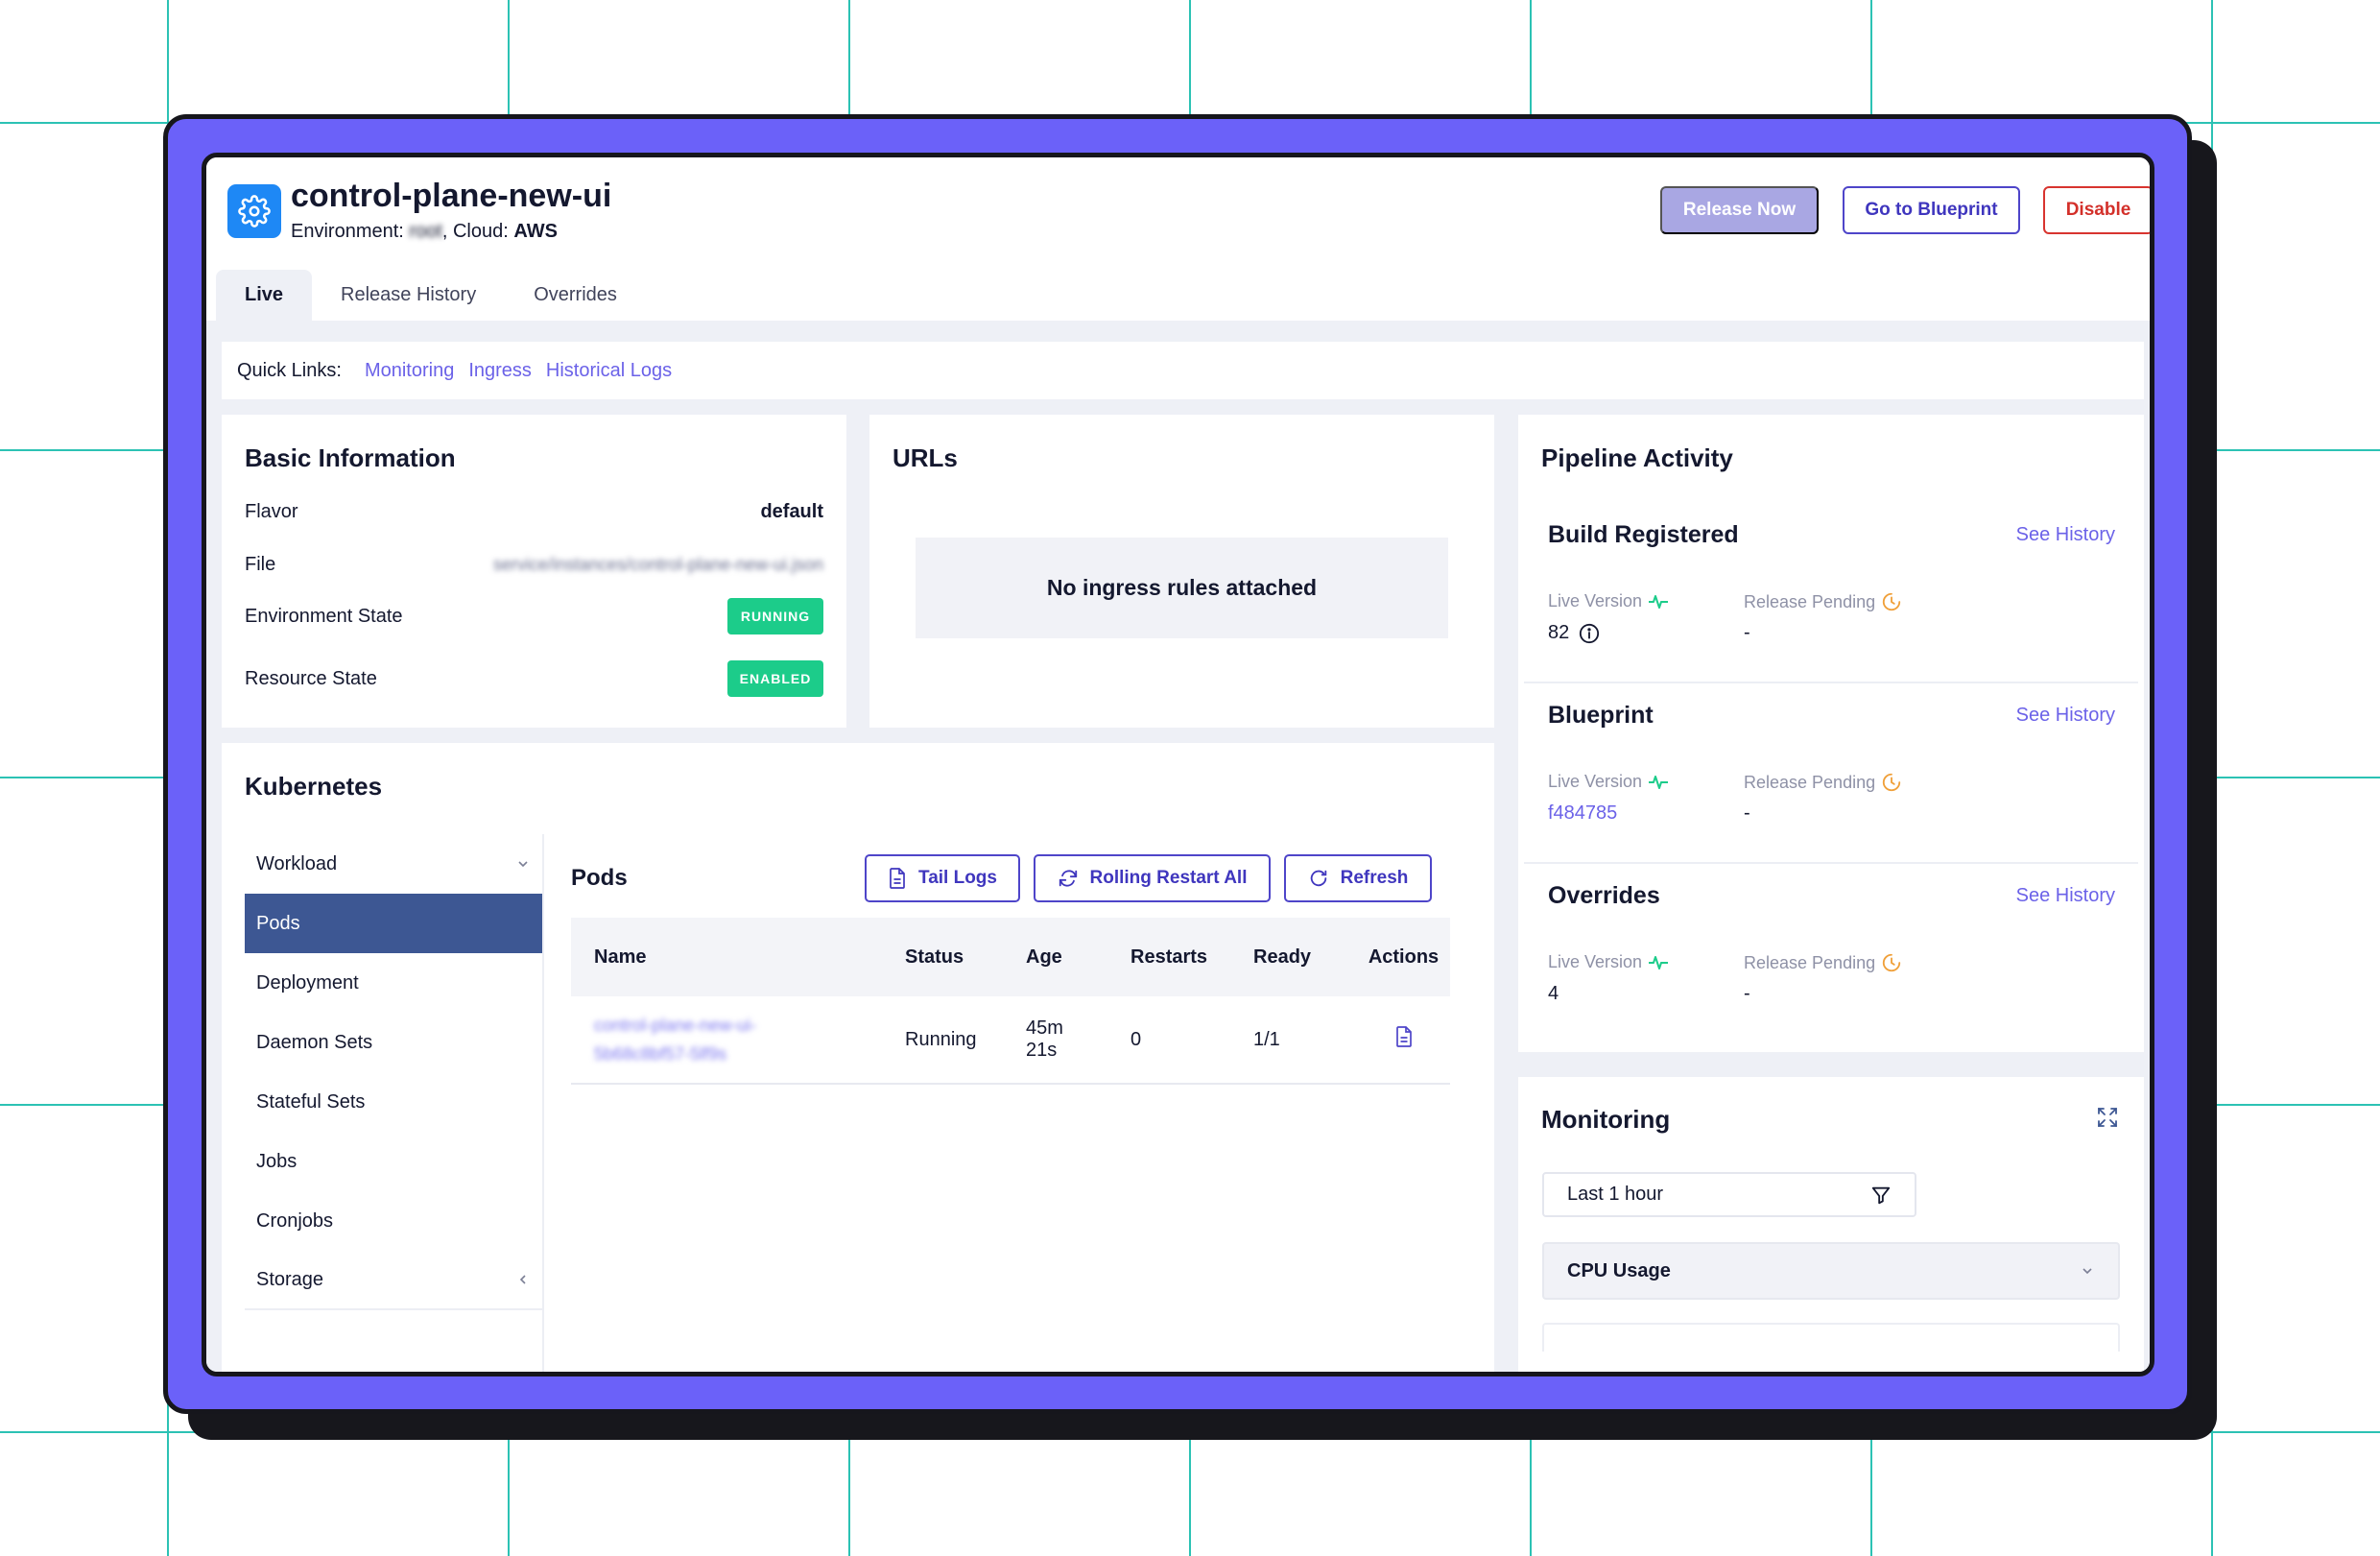 The image size is (2380, 1556). What do you see at coordinates (1374, 878) in the screenshot?
I see `refresh-label: Refresh` at bounding box center [1374, 878].